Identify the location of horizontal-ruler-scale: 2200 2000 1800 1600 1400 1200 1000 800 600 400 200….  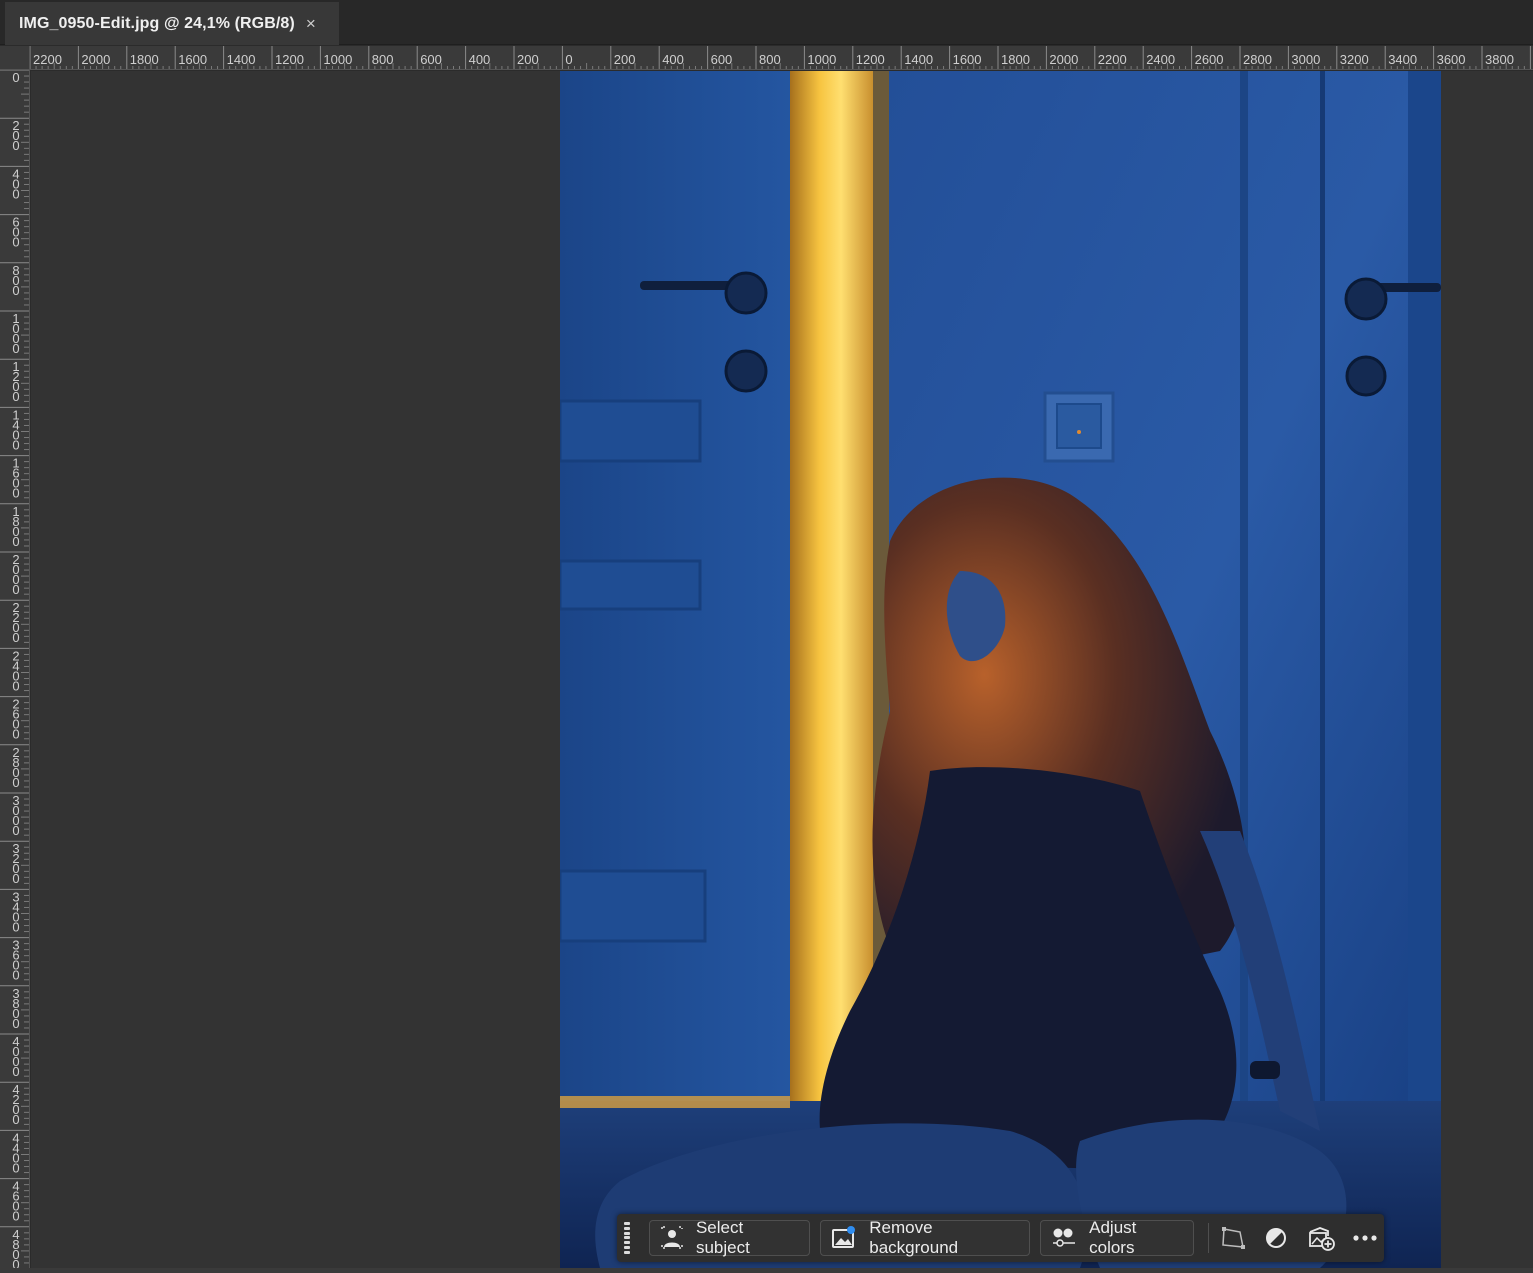
(780, 57).